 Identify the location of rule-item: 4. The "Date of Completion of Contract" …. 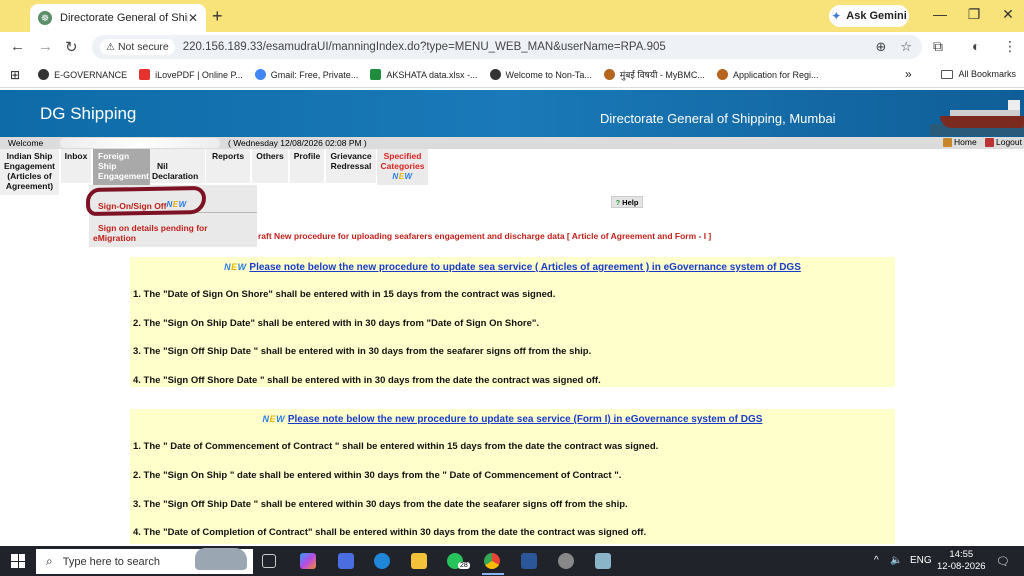
(390, 532).